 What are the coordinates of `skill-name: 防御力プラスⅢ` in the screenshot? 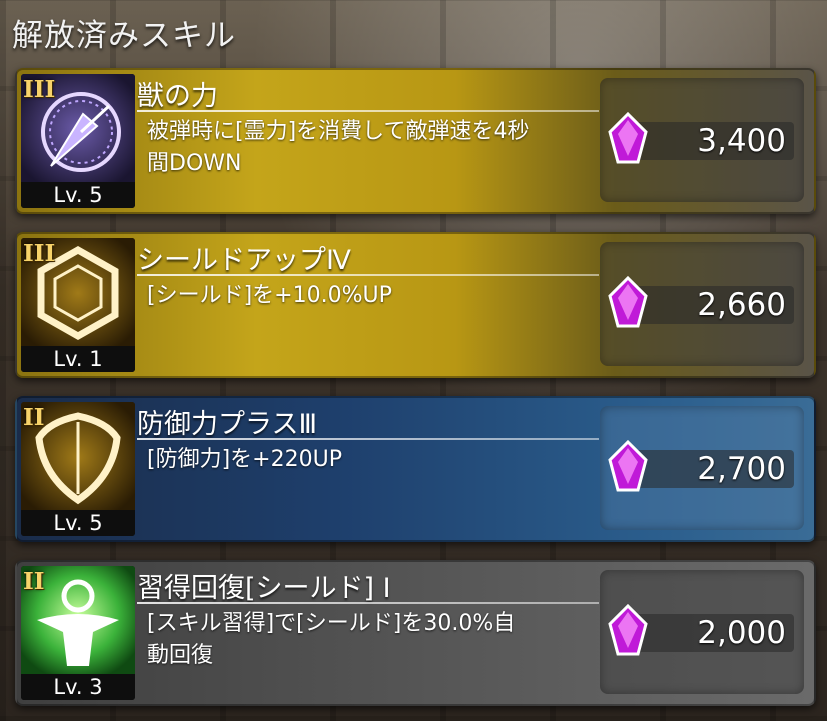 It's located at (227, 424).